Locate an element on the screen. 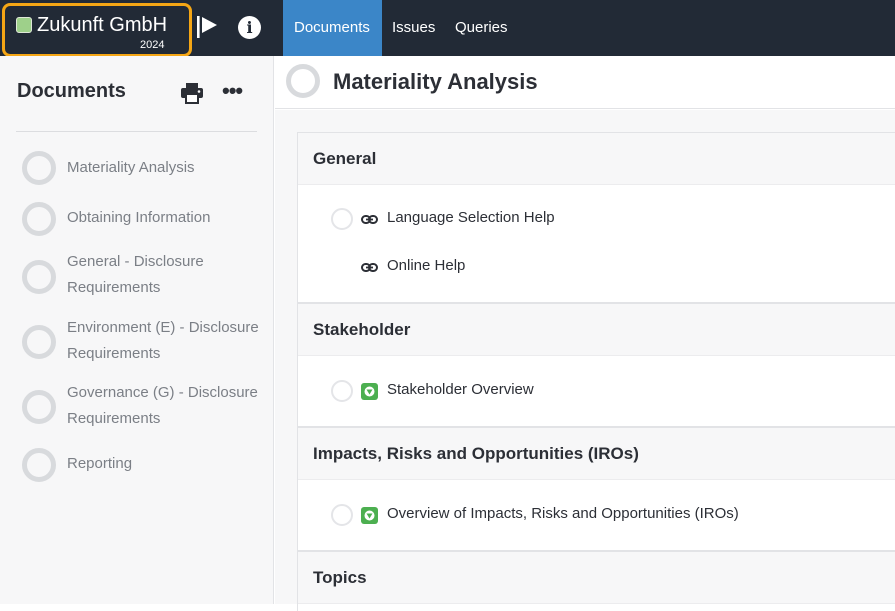 This screenshot has height=611, width=895. sidebar-item-governance-disclosure: Governance (G) - Disclosure Requirements is located at coordinates (142, 406).